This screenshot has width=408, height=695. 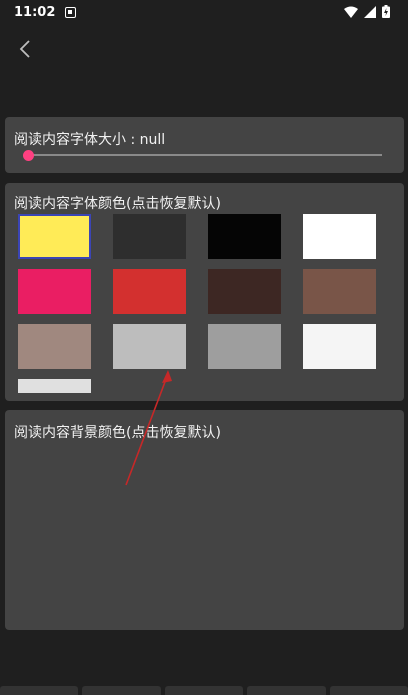 What do you see at coordinates (204, 145) in the screenshot?
I see `font-size-card: 阅读内容字体大小 : null` at bounding box center [204, 145].